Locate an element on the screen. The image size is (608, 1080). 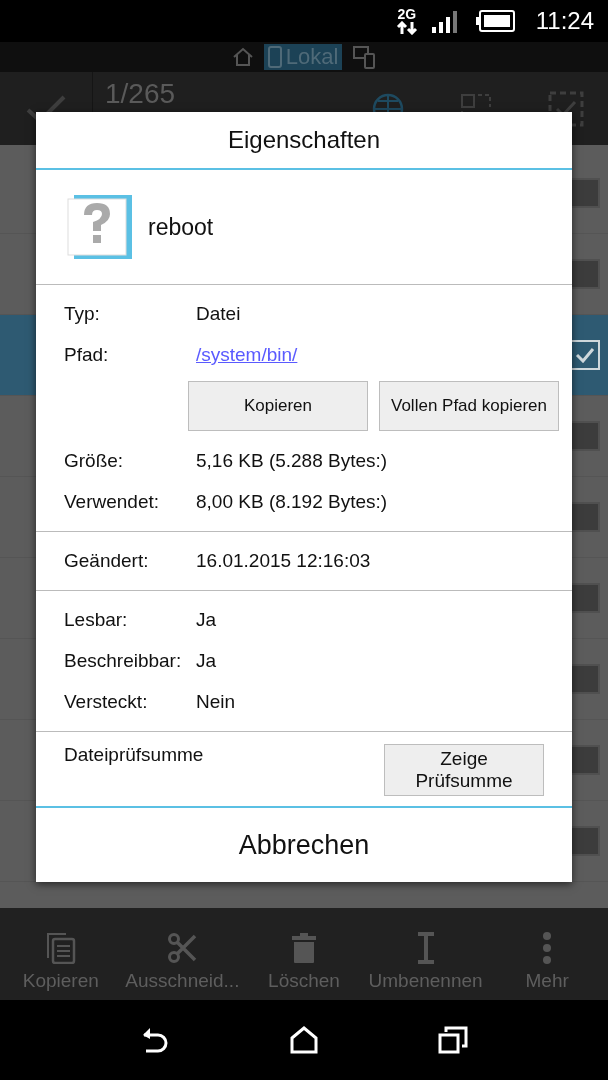
toolbar-action: Löschen is located at coordinates (304, 981).